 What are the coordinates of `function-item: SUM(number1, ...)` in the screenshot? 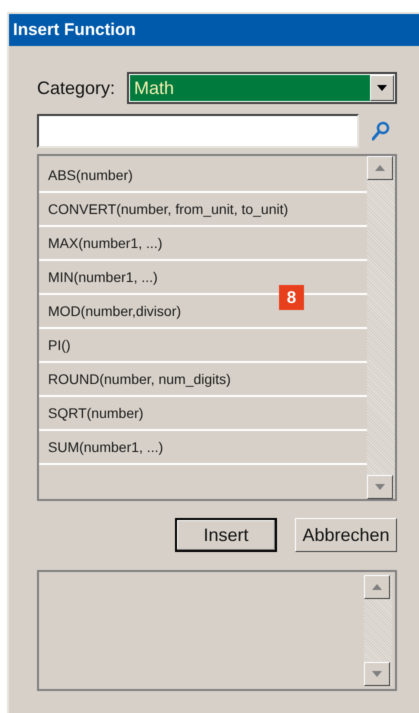 It's located at (203, 448).